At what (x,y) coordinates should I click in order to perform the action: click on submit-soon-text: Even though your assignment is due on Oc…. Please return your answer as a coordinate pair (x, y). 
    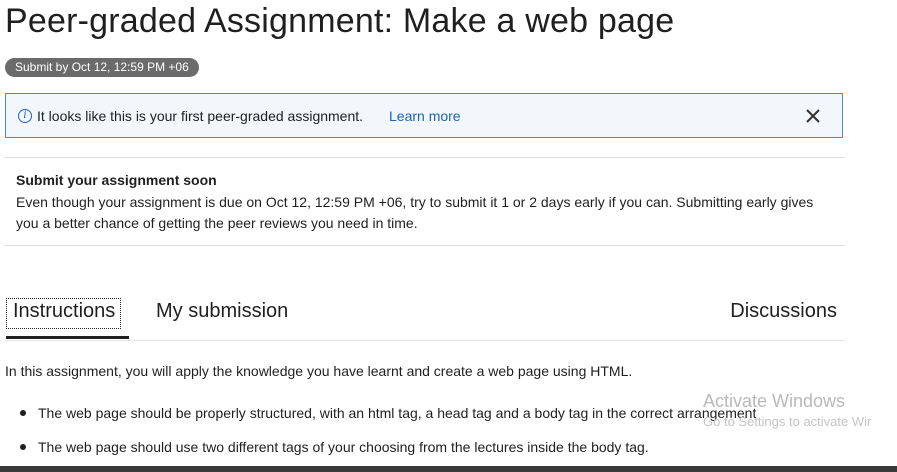
    Looking at the image, I should click on (415, 212).